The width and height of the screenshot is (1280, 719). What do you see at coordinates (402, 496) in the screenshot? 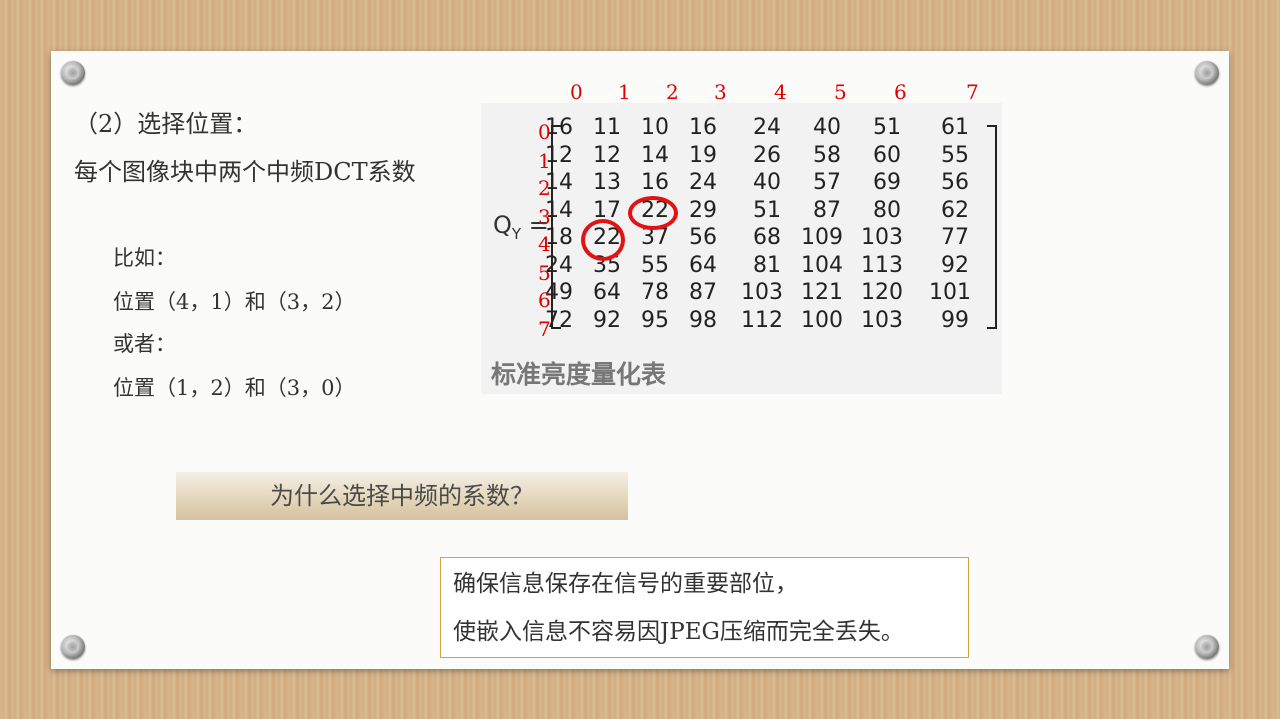
I see `question-banner: 为什么选择中频的系数？` at bounding box center [402, 496].